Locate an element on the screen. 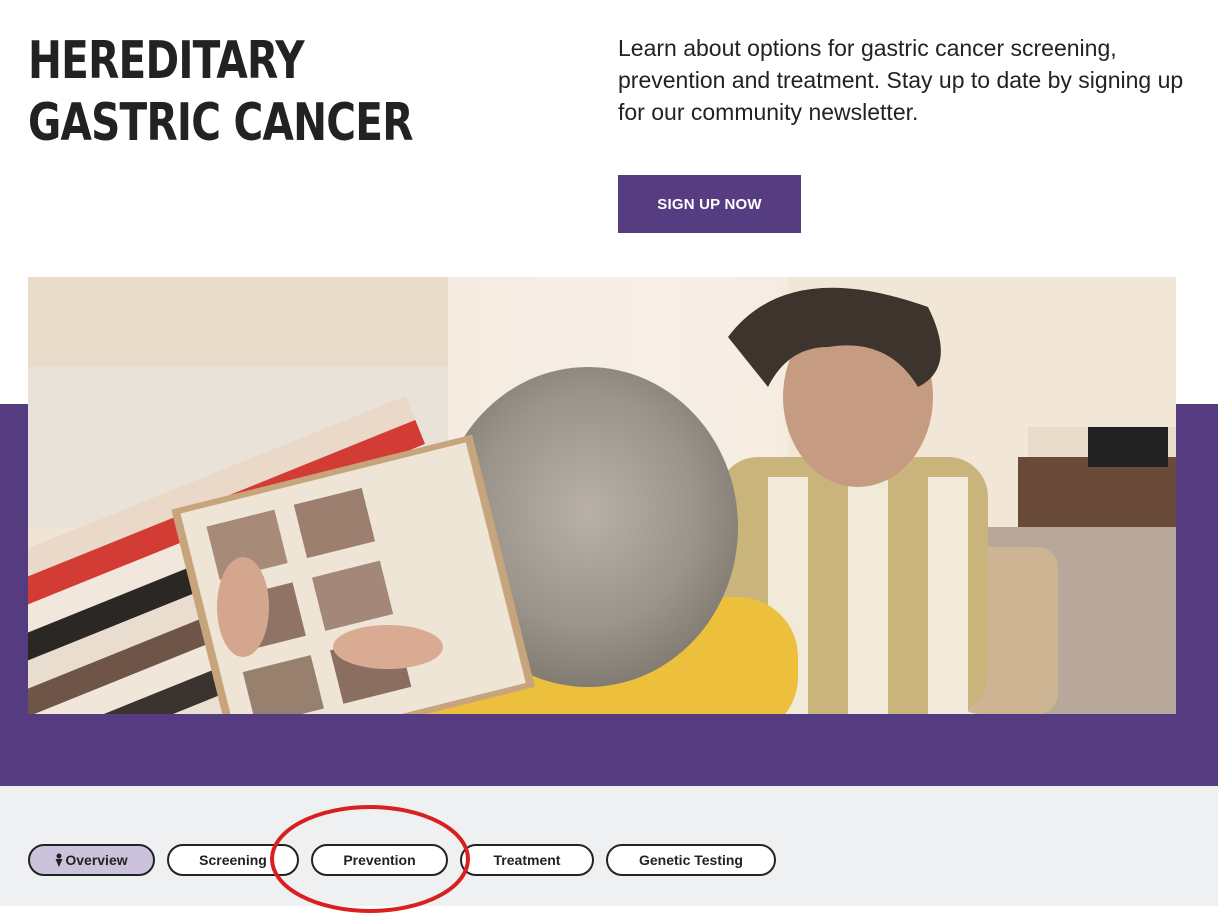  tab-overview: Overview is located at coordinates (91, 860).